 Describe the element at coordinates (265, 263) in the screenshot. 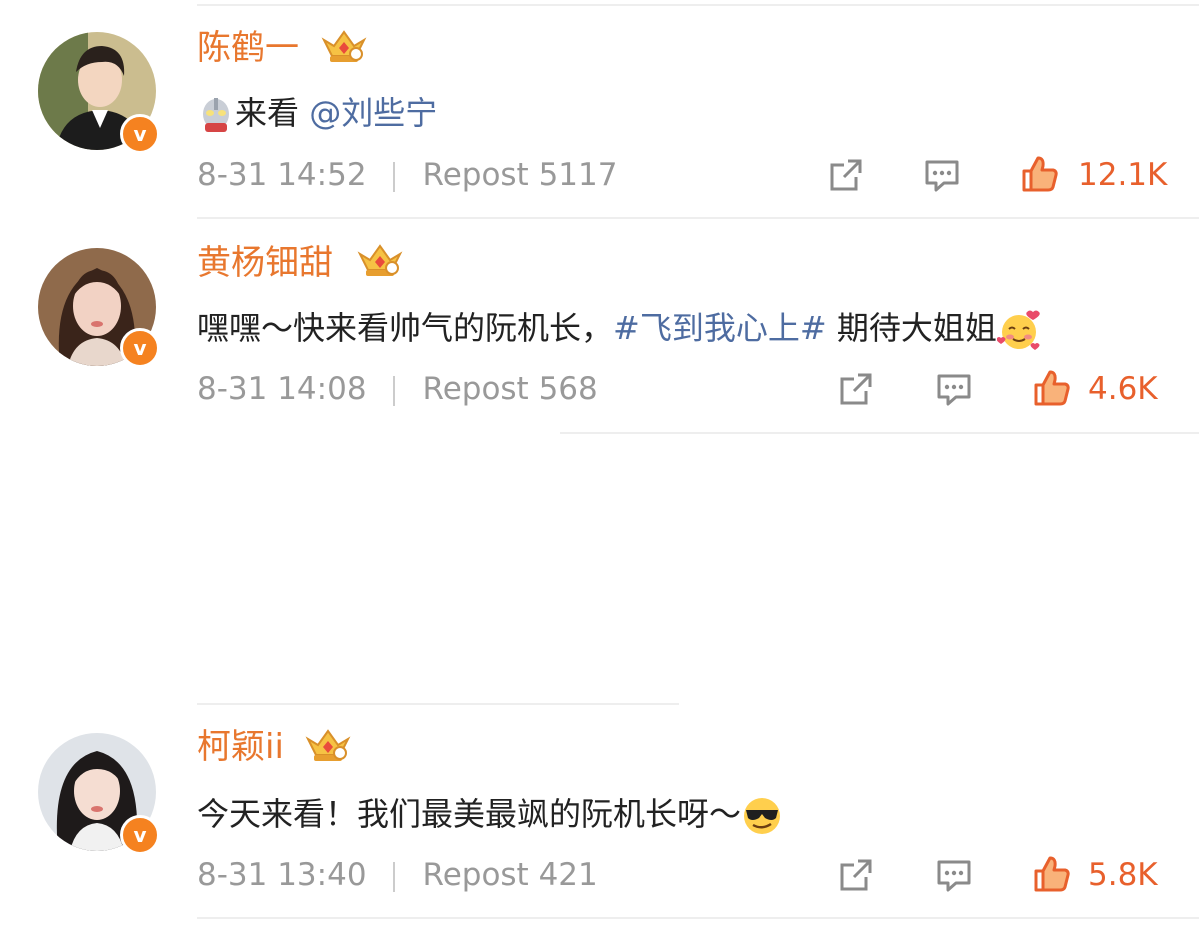

I see `username: 黄杨钿甜` at that location.